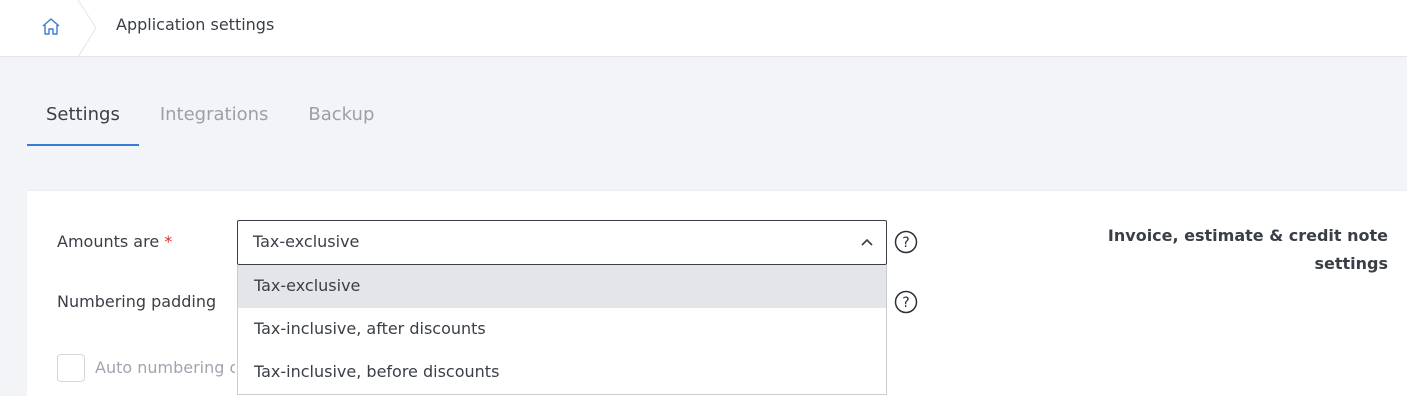 The height and width of the screenshot is (396, 1407). Describe the element at coordinates (562, 286) in the screenshot. I see `option-tax-exclusive: Tax-exclusive` at that location.